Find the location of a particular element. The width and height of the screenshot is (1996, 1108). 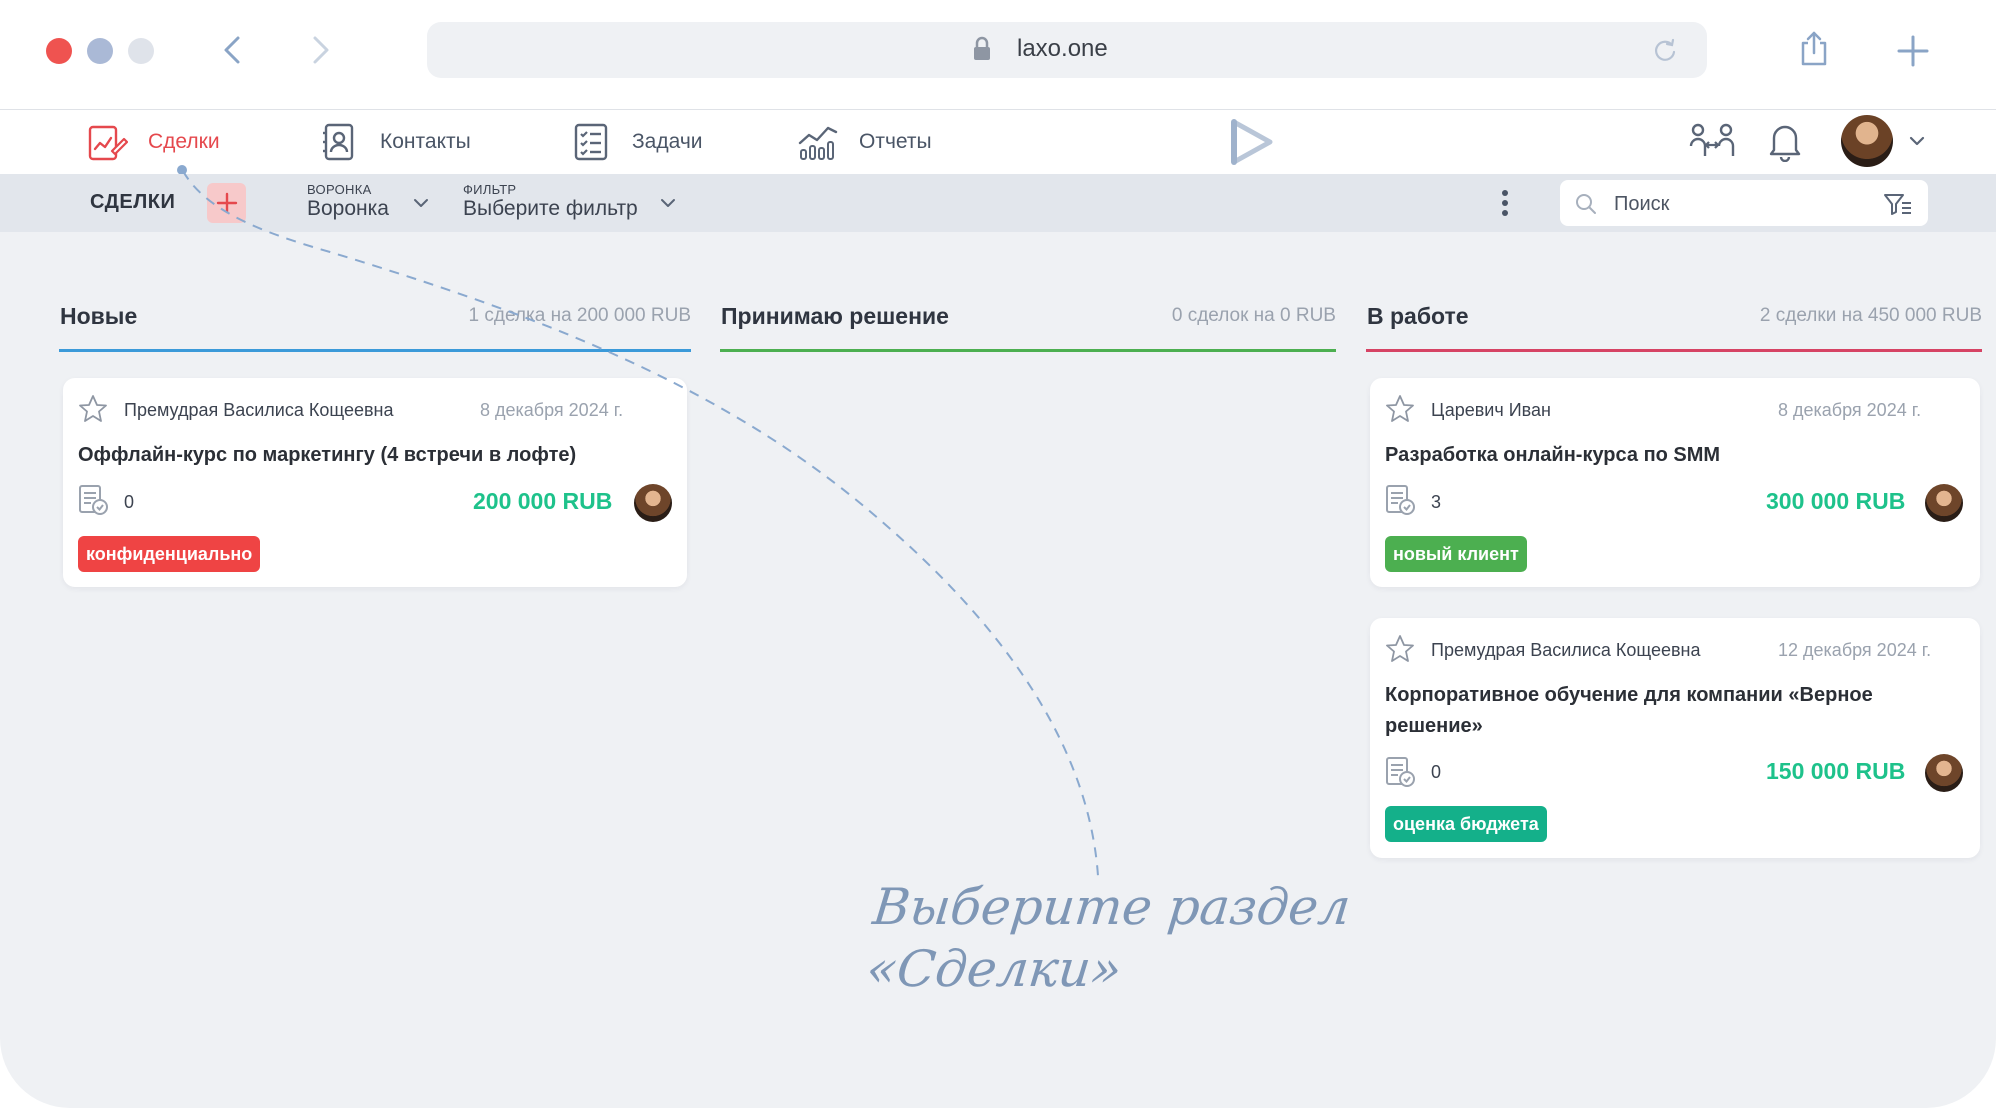

reload-icon is located at coordinates (1665, 50).